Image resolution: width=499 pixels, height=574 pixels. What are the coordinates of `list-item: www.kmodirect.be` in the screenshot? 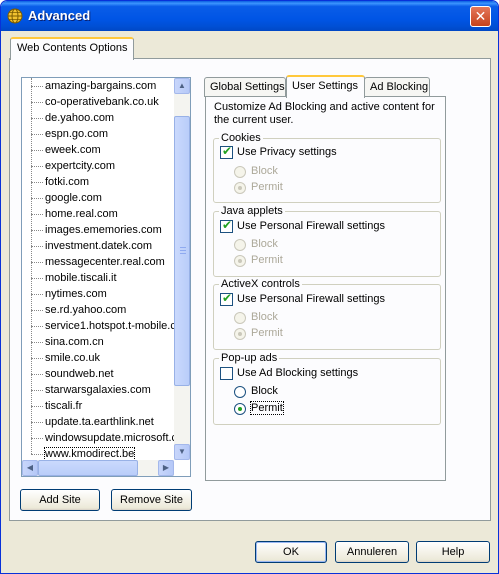 It's located at (98, 453).